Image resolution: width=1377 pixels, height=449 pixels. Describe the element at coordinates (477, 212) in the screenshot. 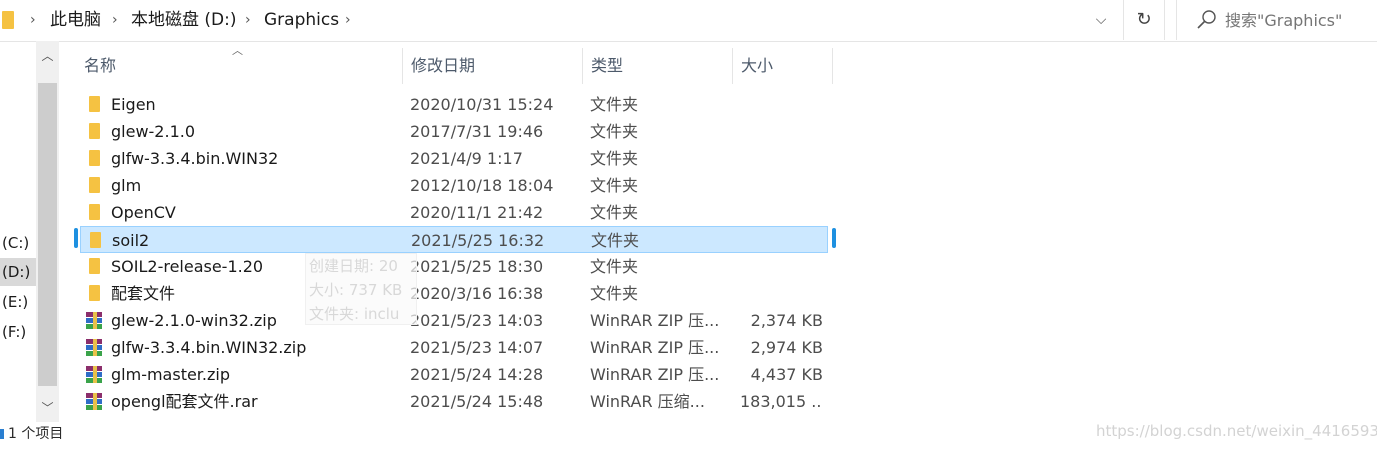

I see `file-date: 2020/11/1 21:42` at that location.